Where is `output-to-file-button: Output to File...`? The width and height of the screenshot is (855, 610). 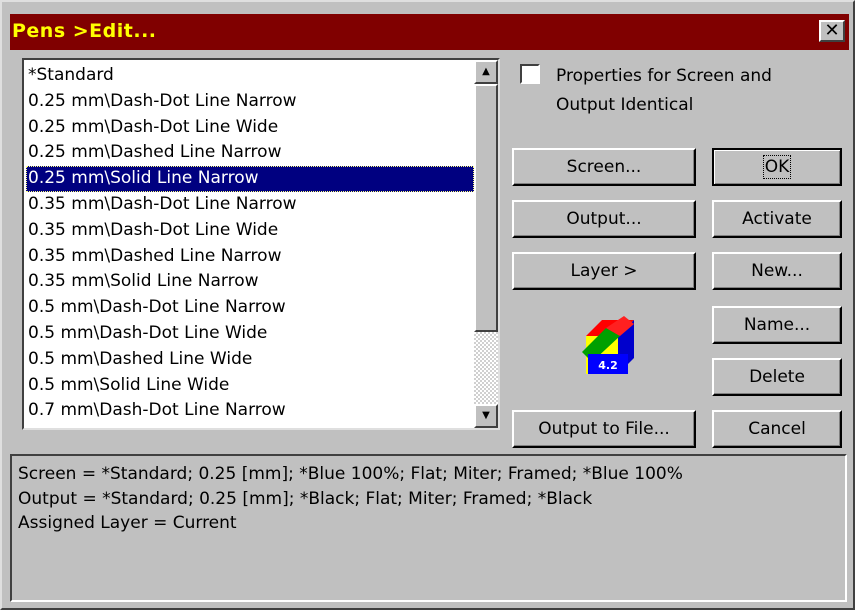 output-to-file-button: Output to File... is located at coordinates (604, 429).